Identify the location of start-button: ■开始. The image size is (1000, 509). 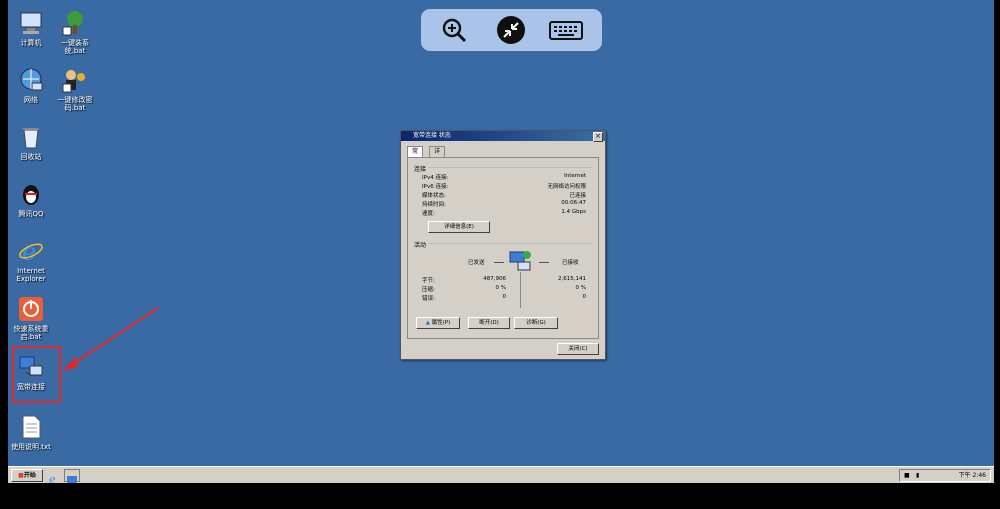
(27, 475).